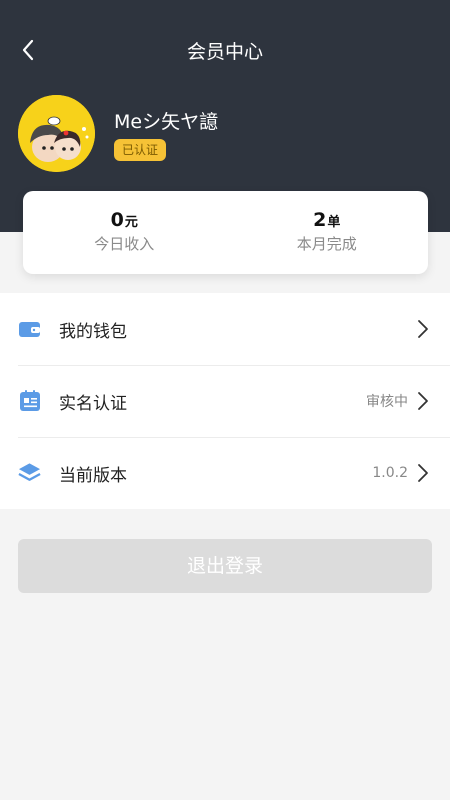 Image resolution: width=450 pixels, height=800 pixels. Describe the element at coordinates (93, 403) in the screenshot. I see `menu-item-label: 实名认证` at that location.